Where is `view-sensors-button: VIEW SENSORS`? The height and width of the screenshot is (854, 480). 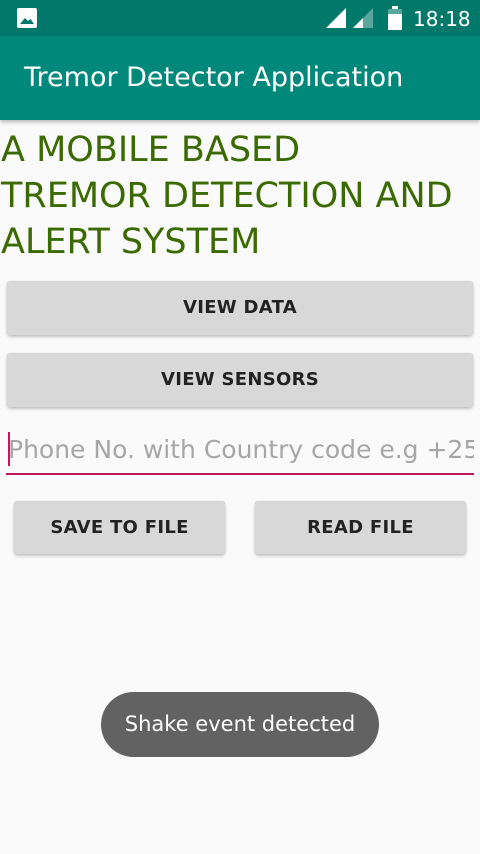 view-sensors-button: VIEW SENSORS is located at coordinates (240, 380).